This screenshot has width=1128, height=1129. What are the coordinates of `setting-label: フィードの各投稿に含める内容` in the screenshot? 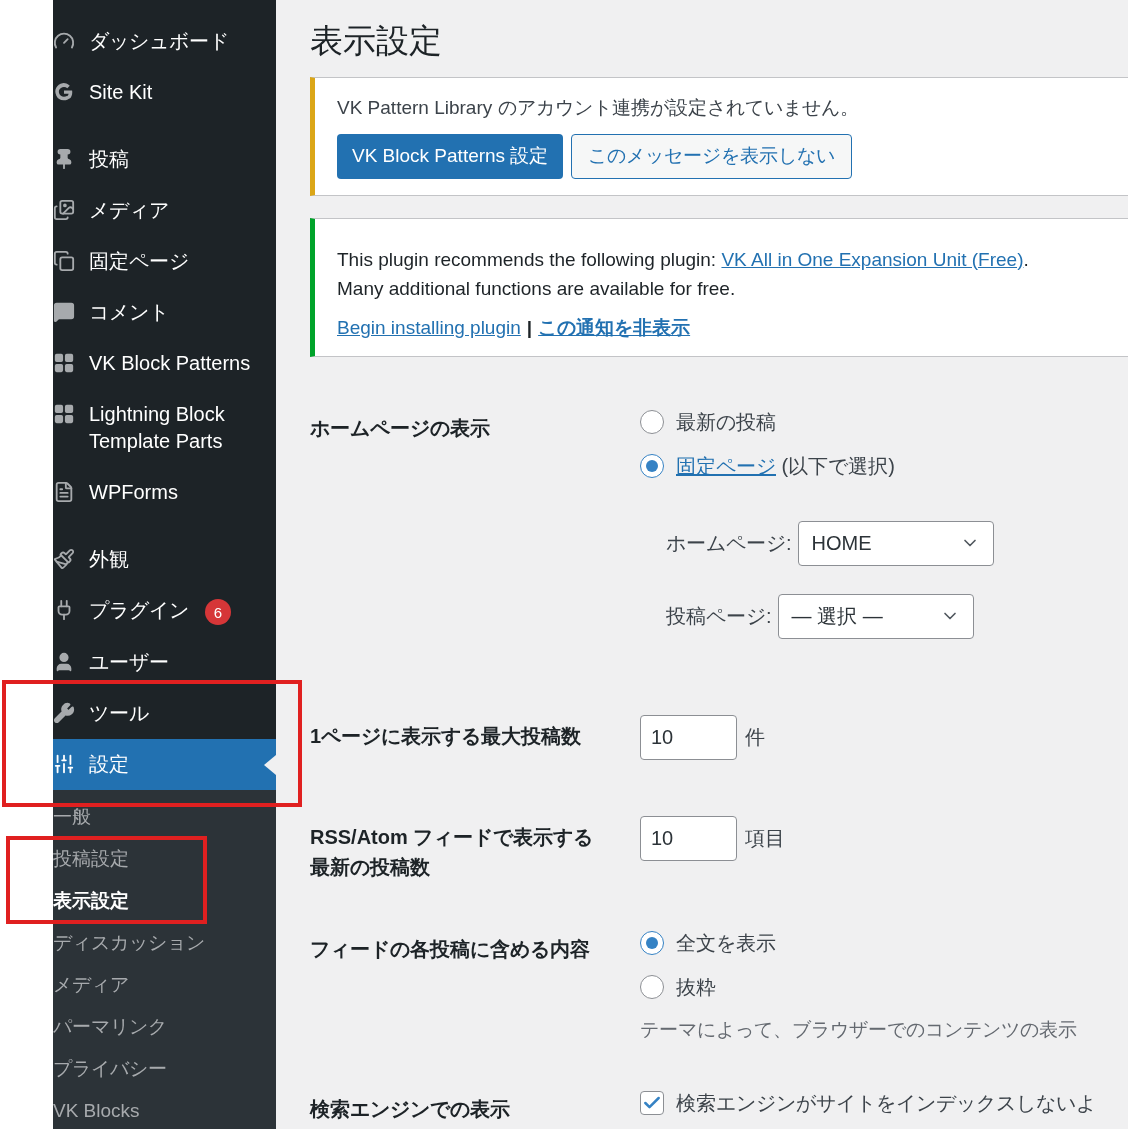 It's located at (450, 949).